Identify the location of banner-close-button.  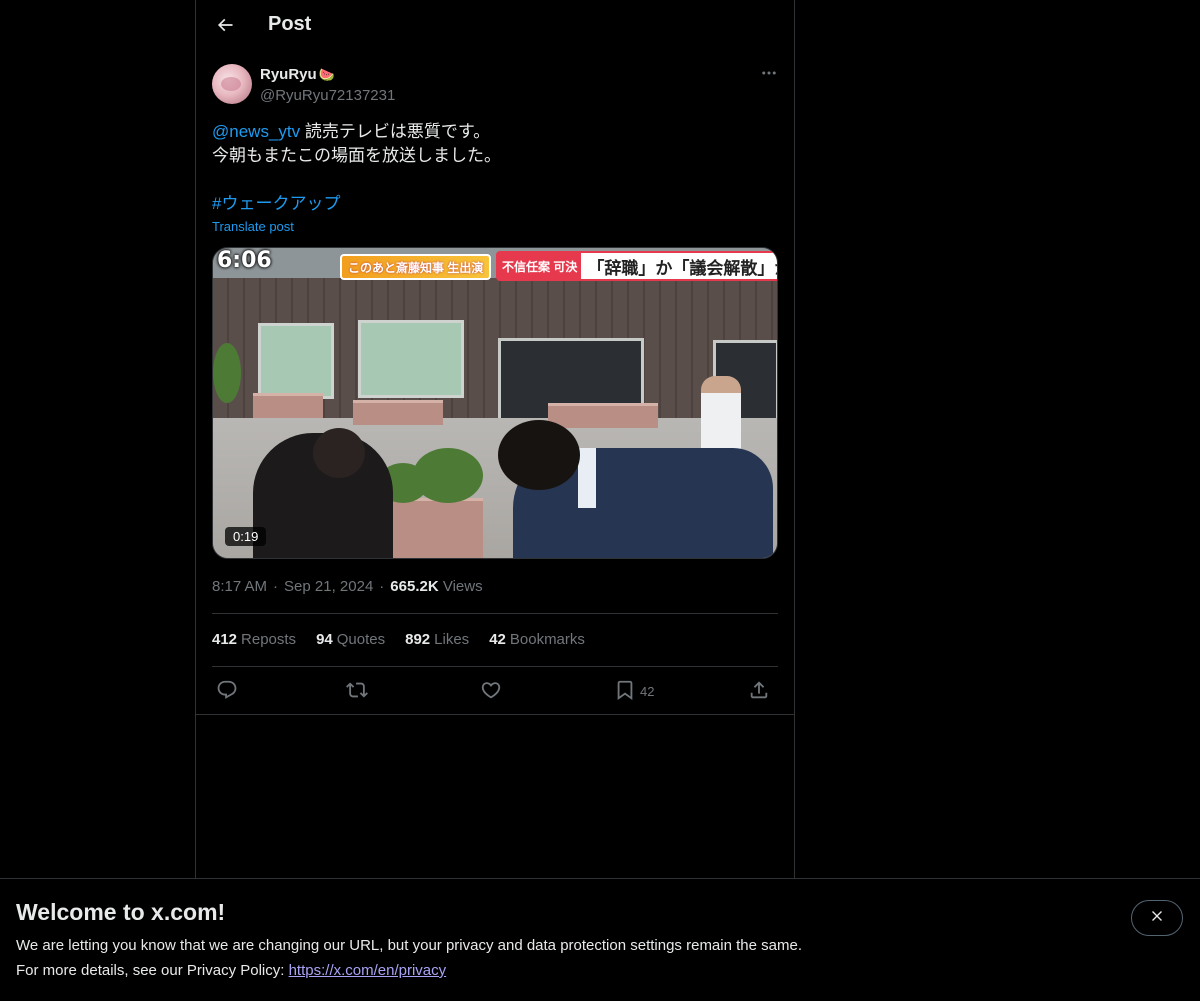
(1157, 918).